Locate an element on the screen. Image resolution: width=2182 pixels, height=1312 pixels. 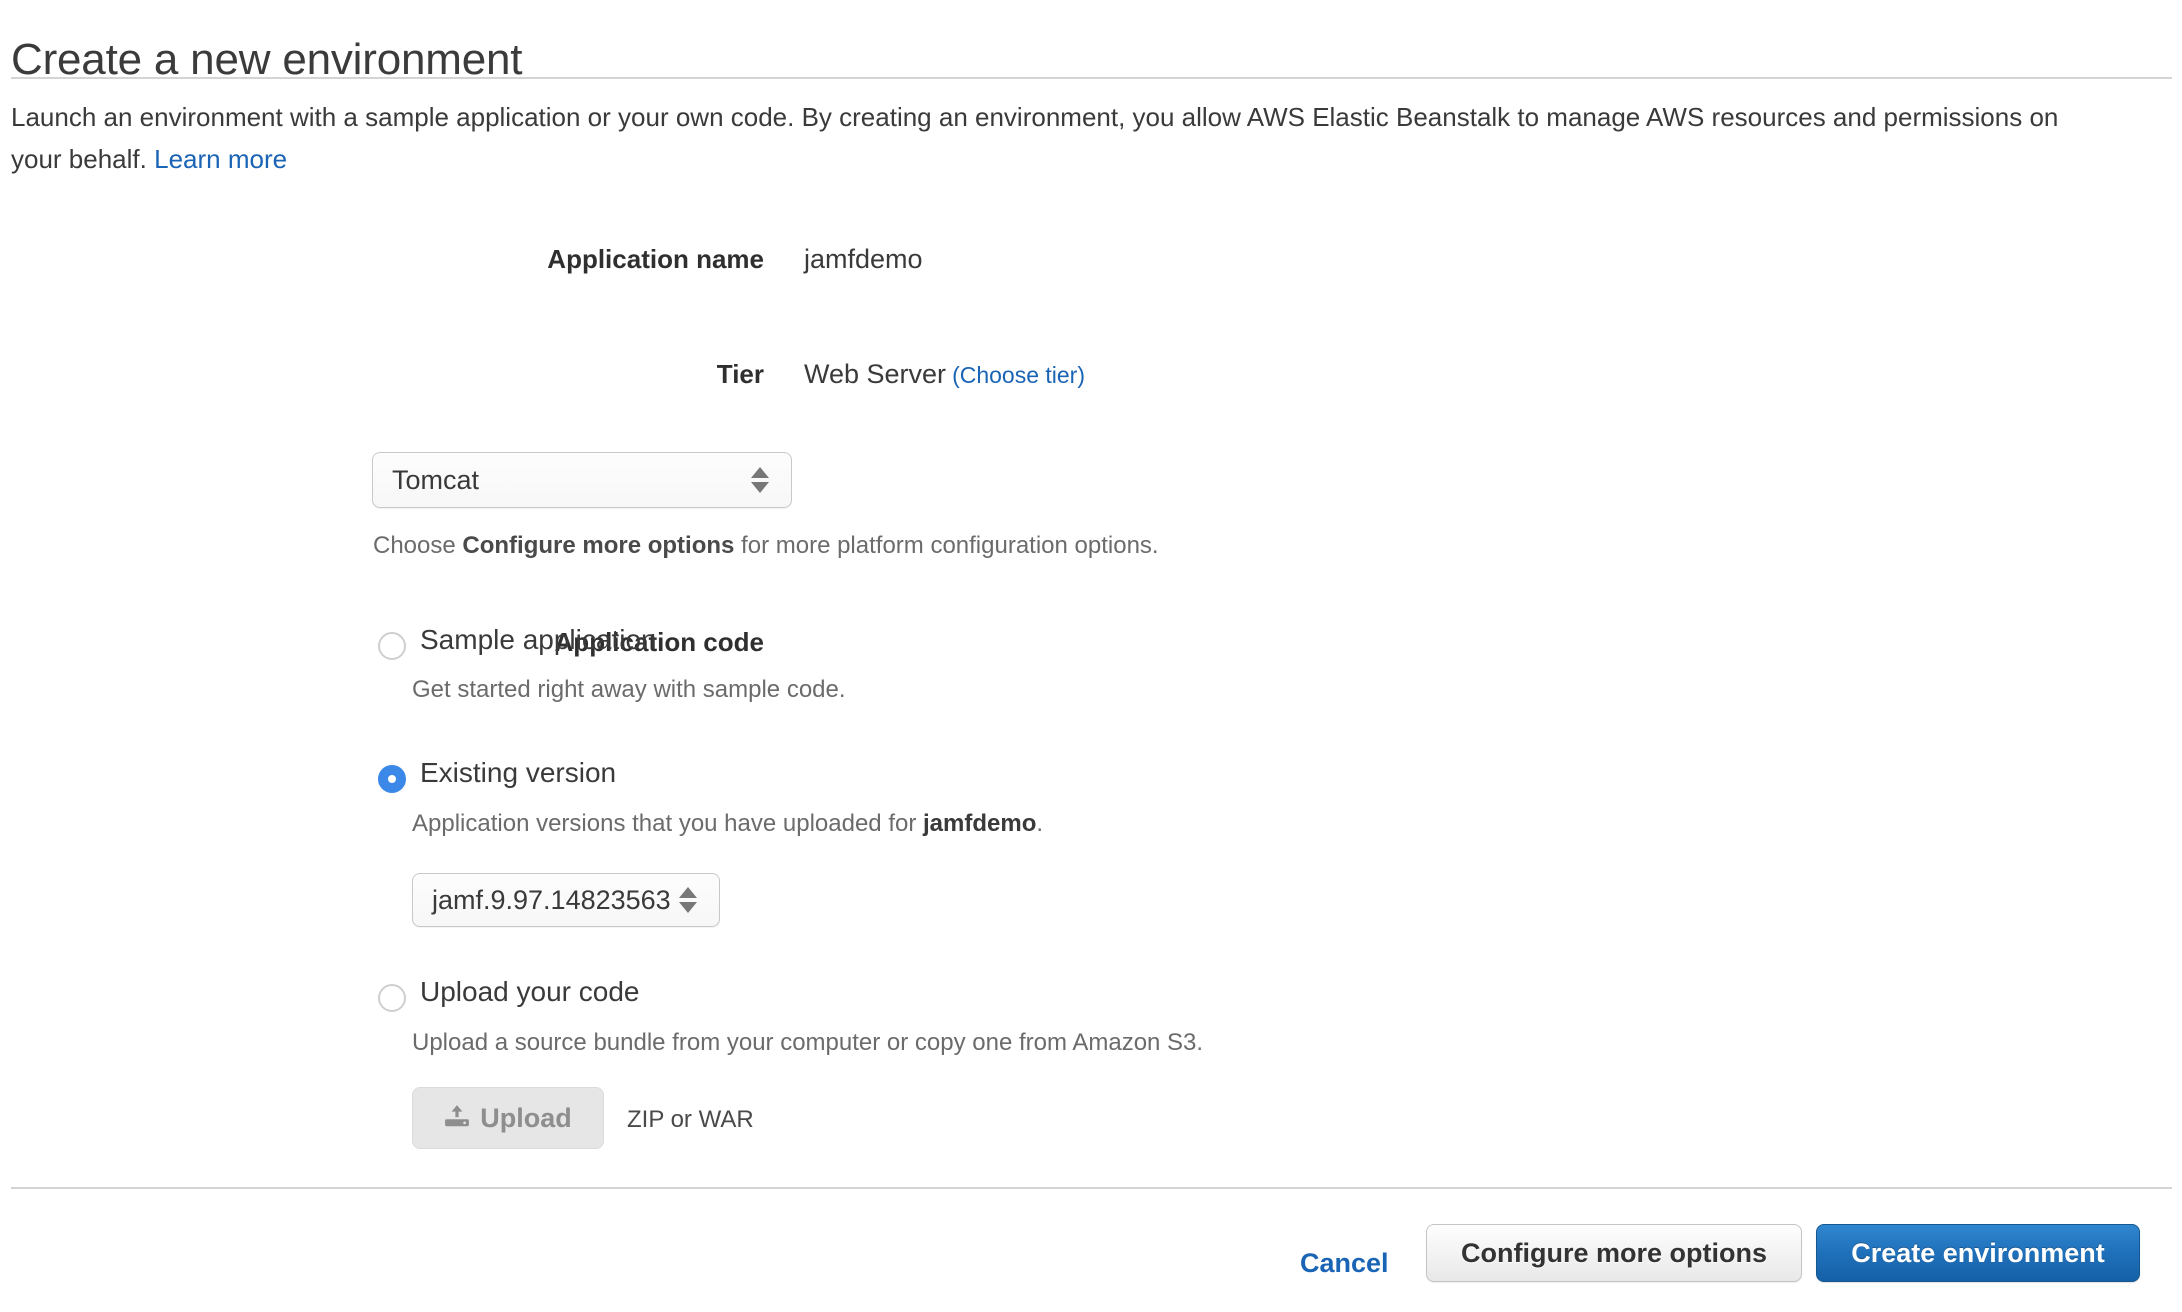
learn-more-link: Learn more is located at coordinates (220, 159).